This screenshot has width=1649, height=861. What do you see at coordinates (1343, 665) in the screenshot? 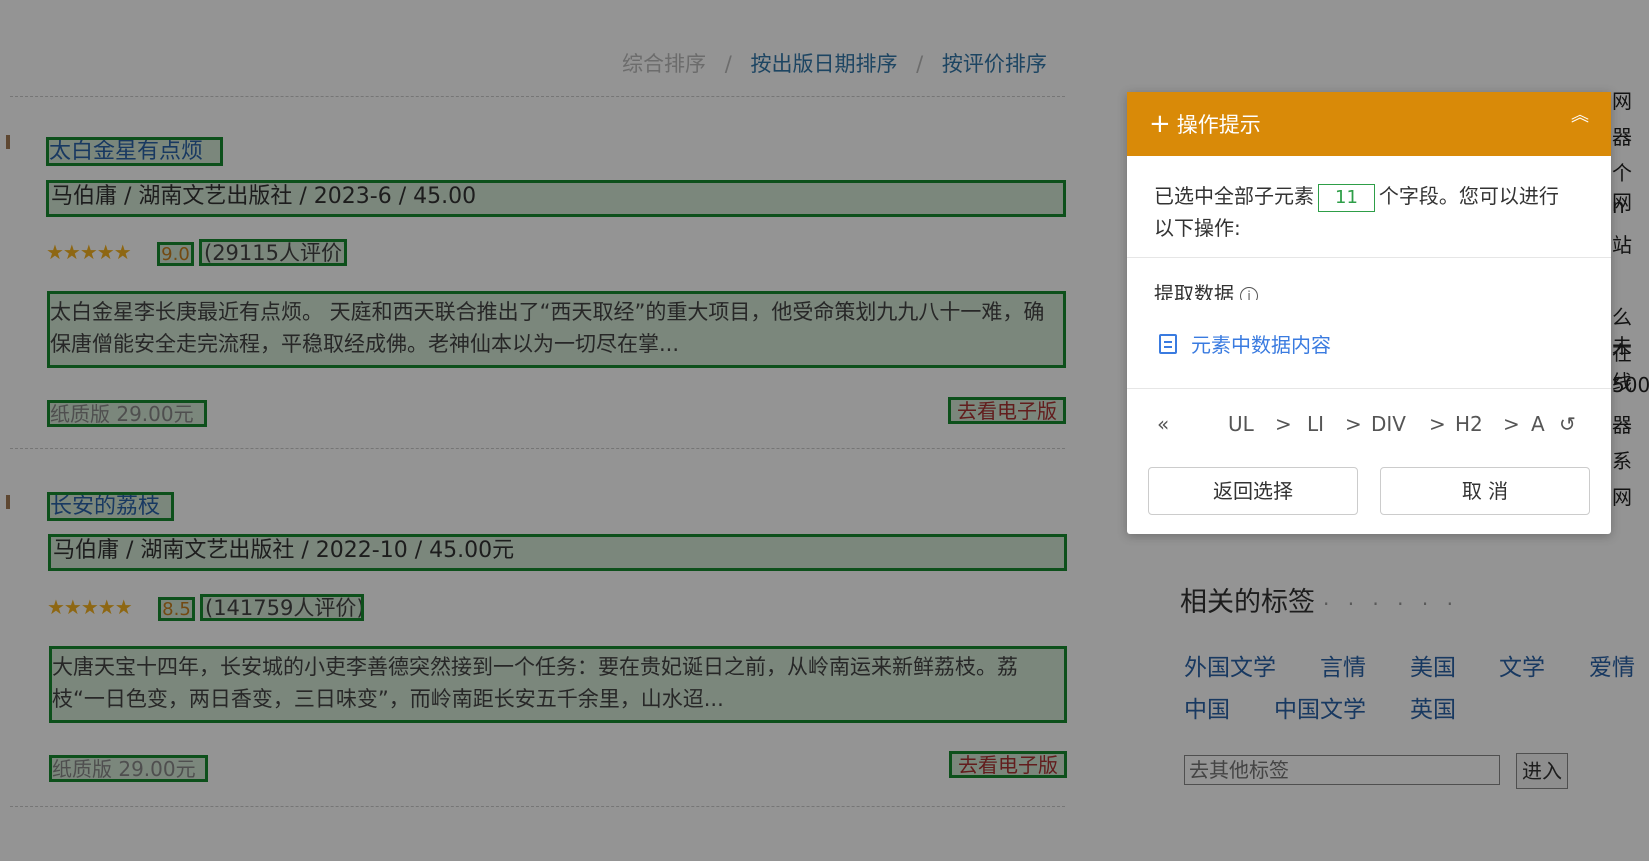
I see `tag-link: 言情` at bounding box center [1343, 665].